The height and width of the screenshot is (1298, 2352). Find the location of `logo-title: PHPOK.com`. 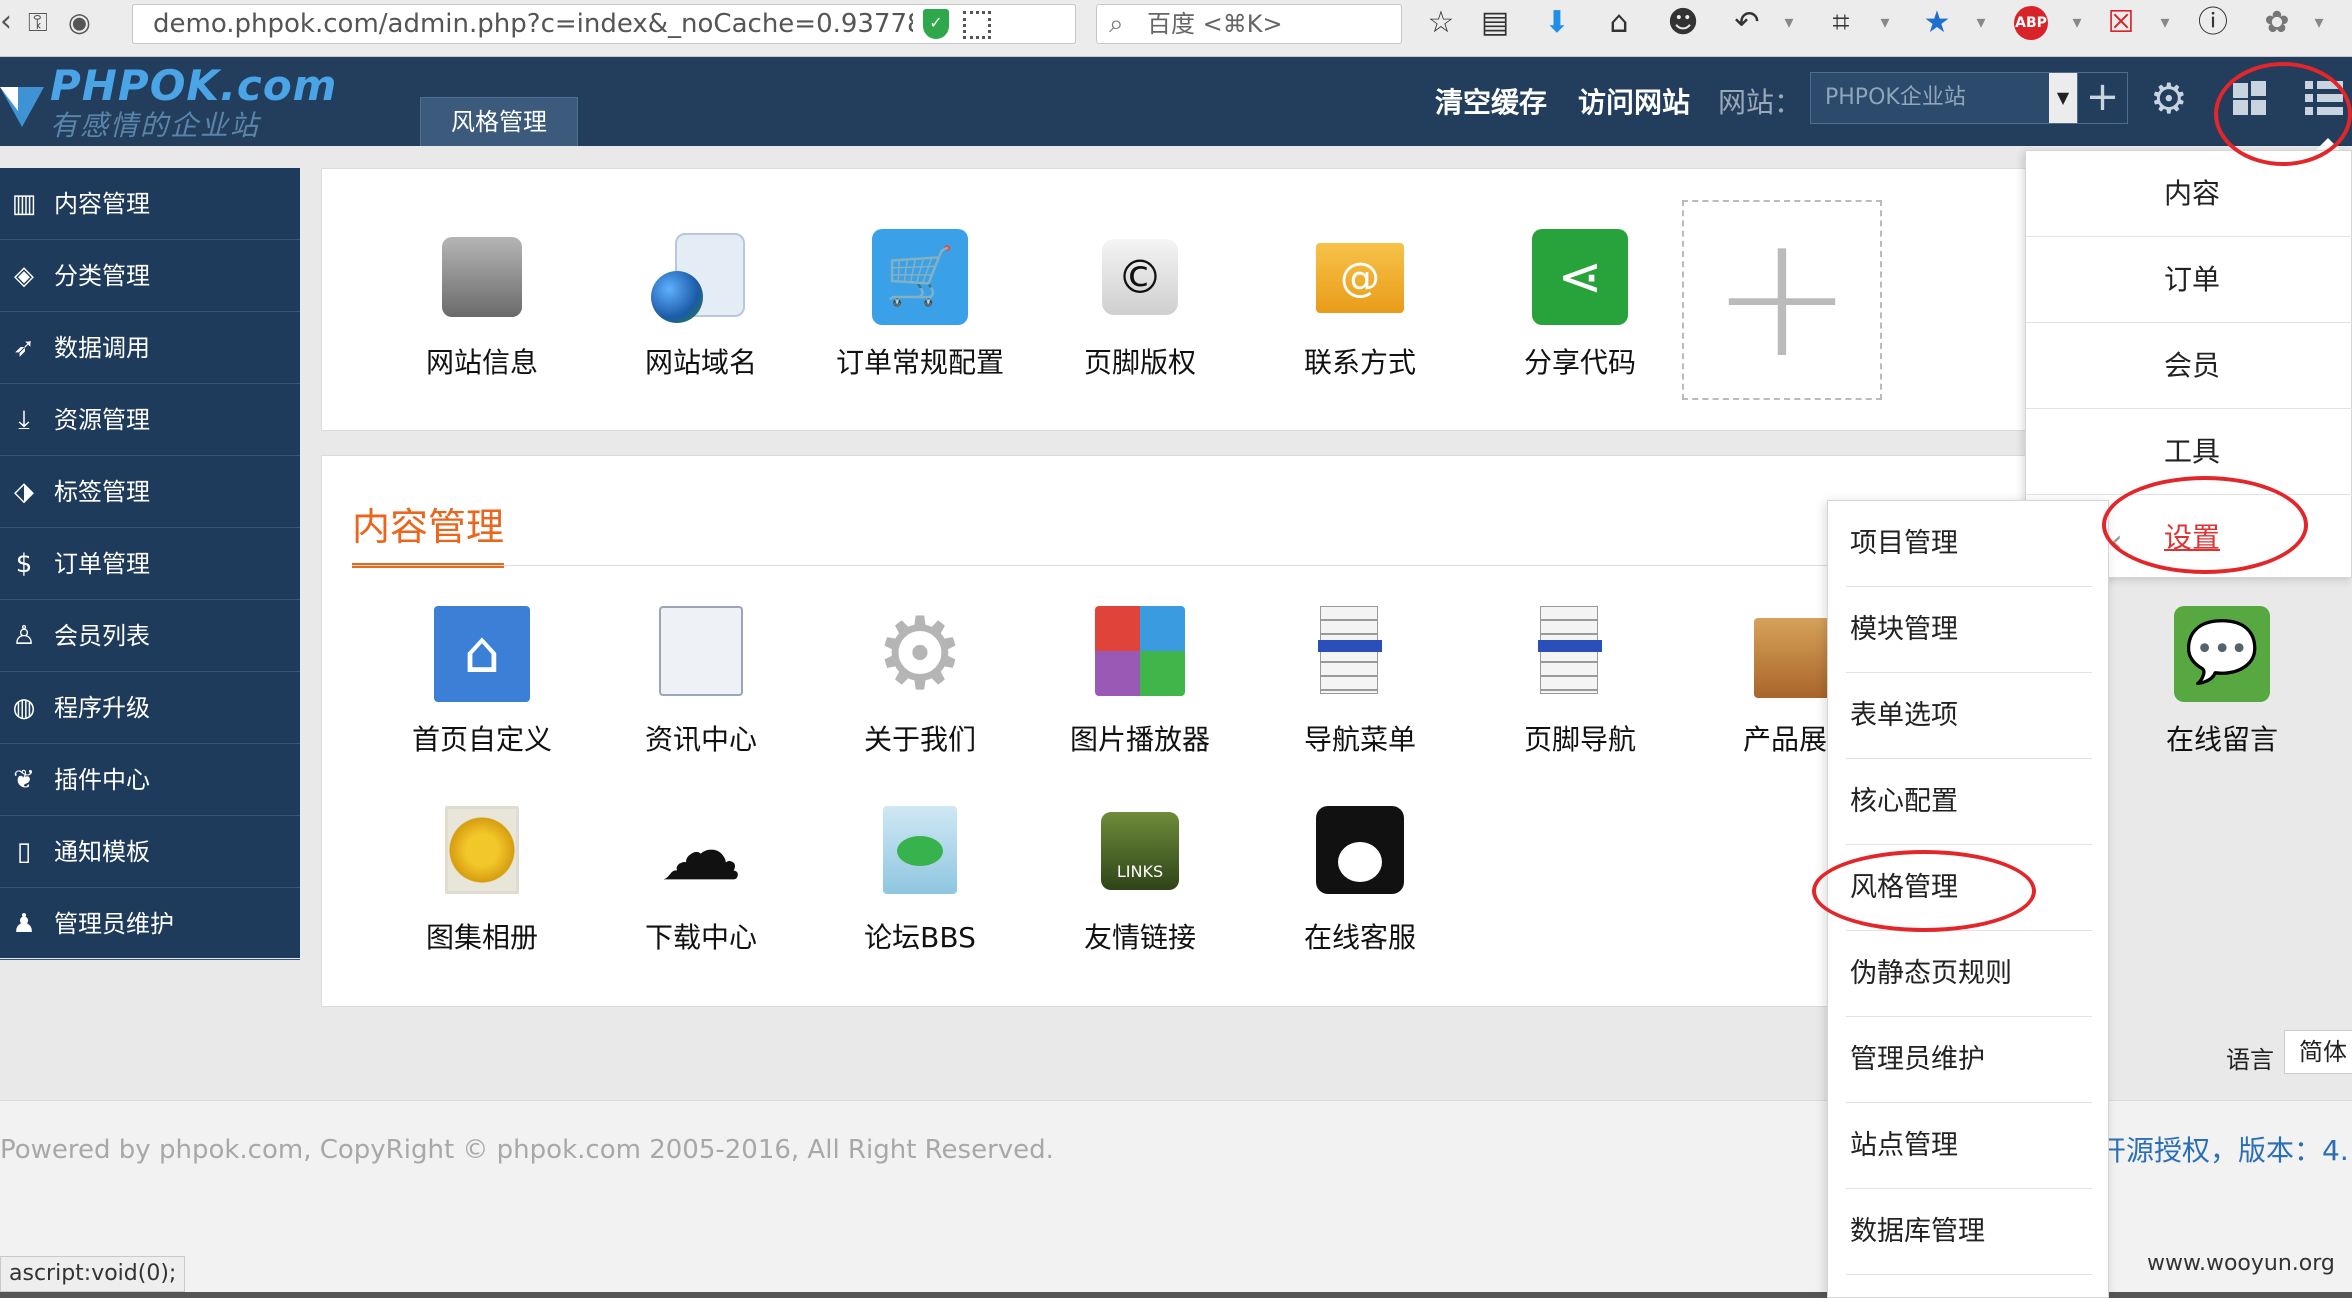

logo-title: PHPOK.com is located at coordinates (193, 85).